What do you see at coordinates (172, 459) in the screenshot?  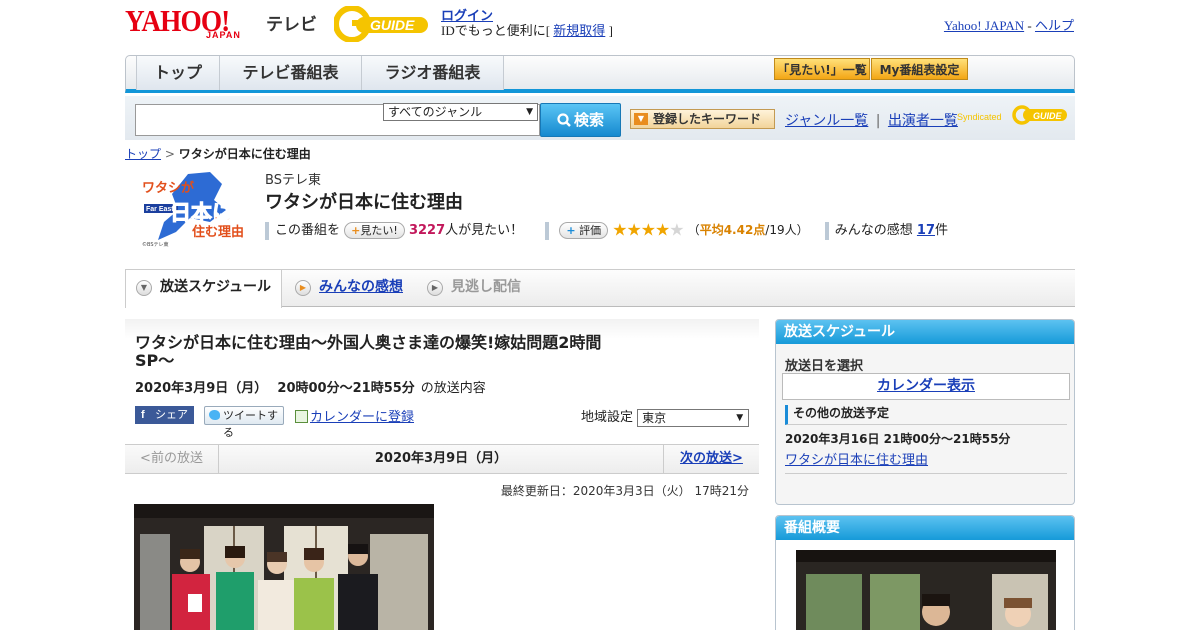 I see `prev-broadcast: <前の放送` at bounding box center [172, 459].